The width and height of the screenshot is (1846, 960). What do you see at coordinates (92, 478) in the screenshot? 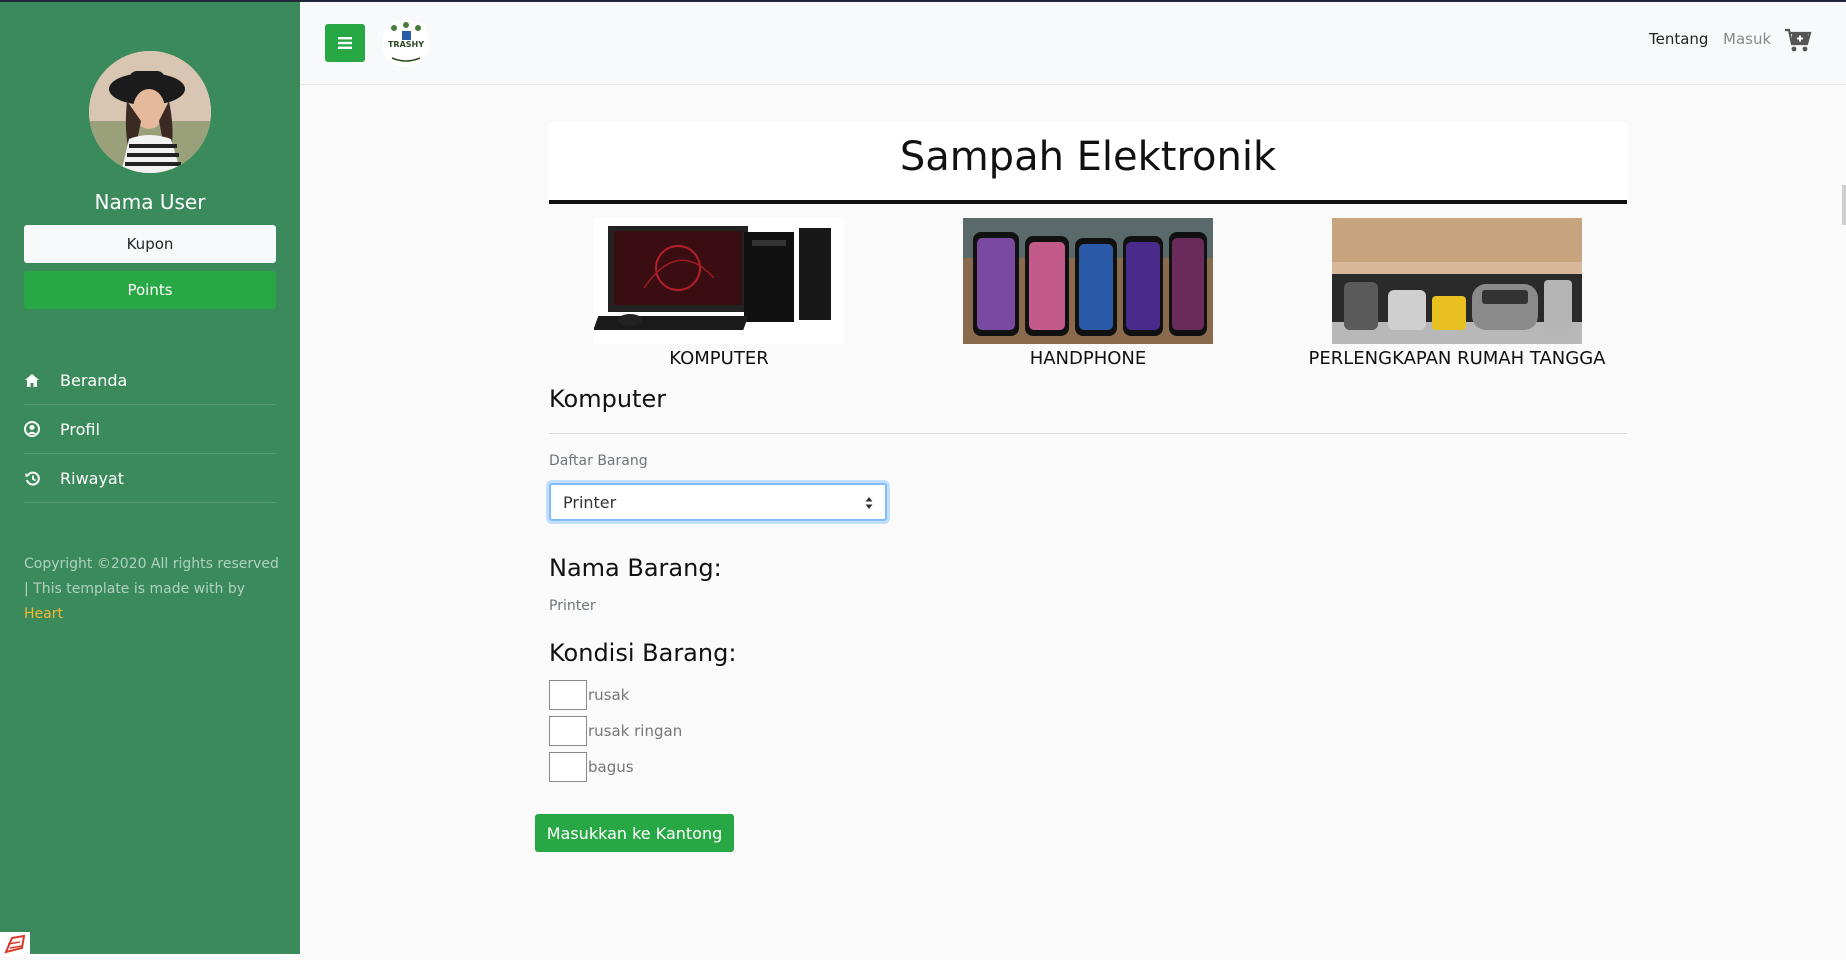
I see `sidebar-item-label: Riwayat` at bounding box center [92, 478].